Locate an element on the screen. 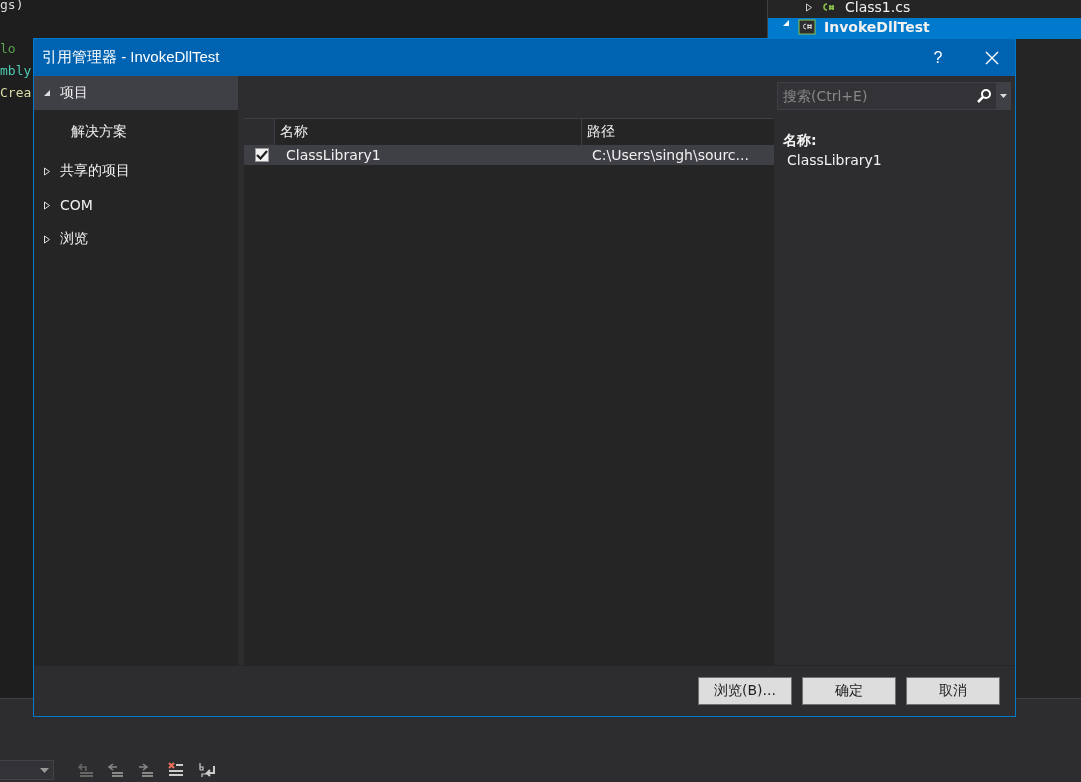  tree-item: Class1.cs is located at coordinates (924, 9).